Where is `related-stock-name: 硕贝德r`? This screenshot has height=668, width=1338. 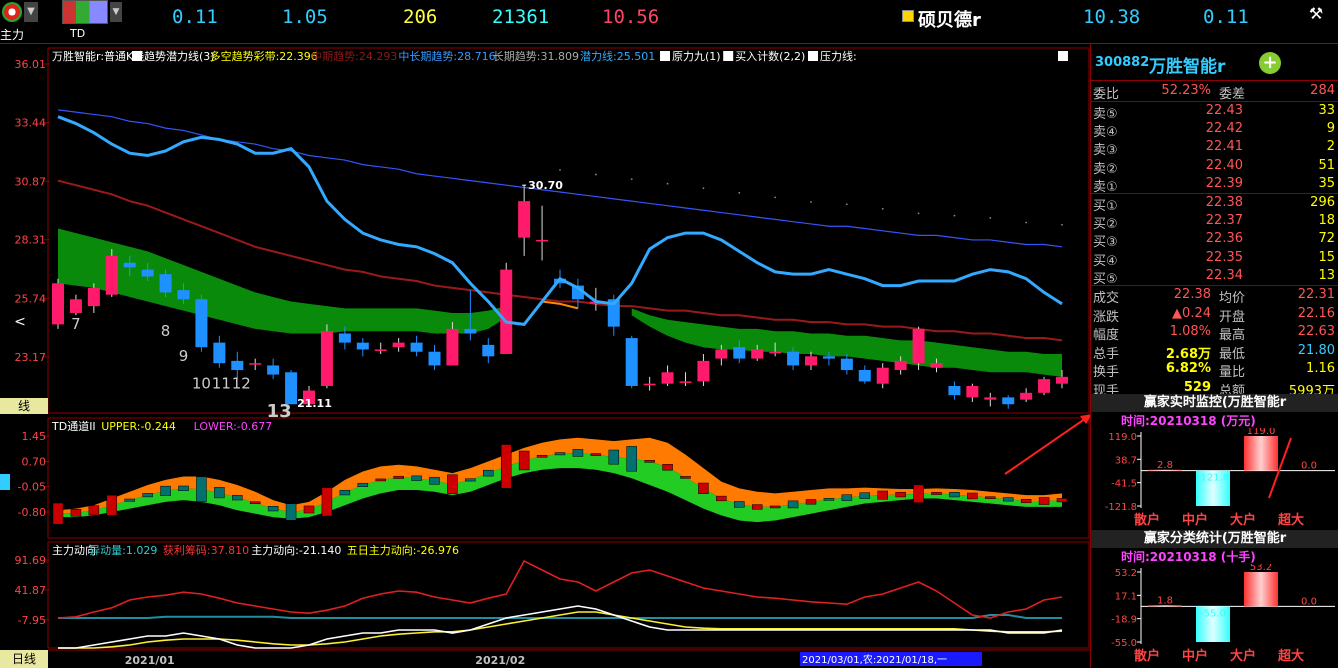 related-stock-name: 硕贝德r is located at coordinates (949, 19).